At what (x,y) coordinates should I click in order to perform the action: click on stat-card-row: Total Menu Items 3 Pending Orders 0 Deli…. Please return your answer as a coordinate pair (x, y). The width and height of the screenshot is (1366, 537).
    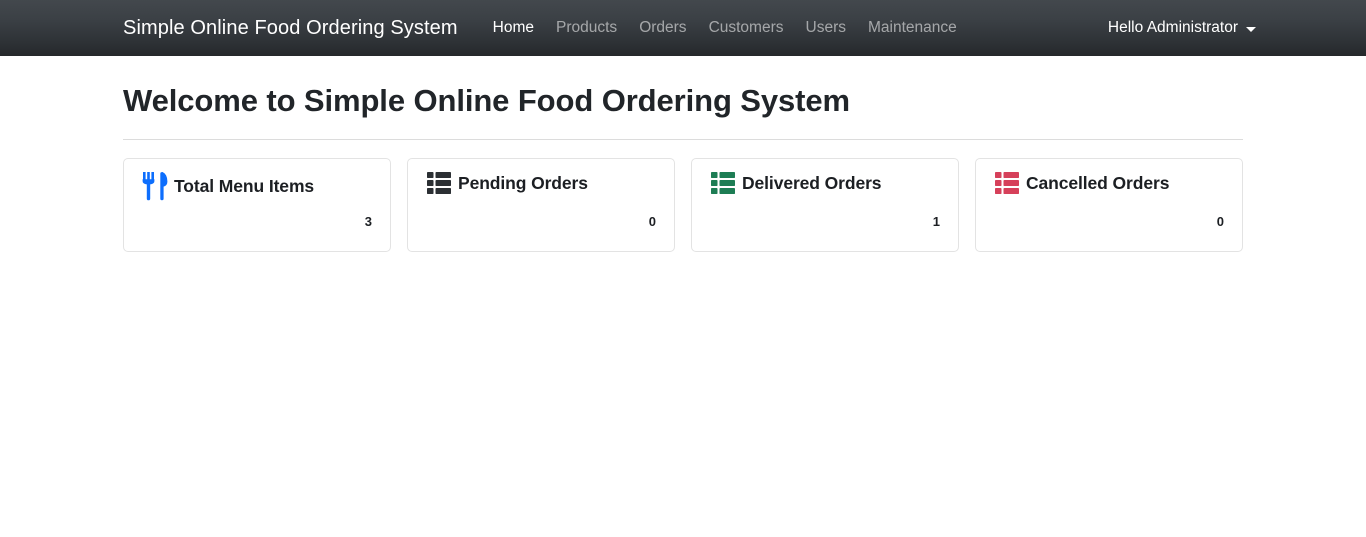
    Looking at the image, I should click on (683, 205).